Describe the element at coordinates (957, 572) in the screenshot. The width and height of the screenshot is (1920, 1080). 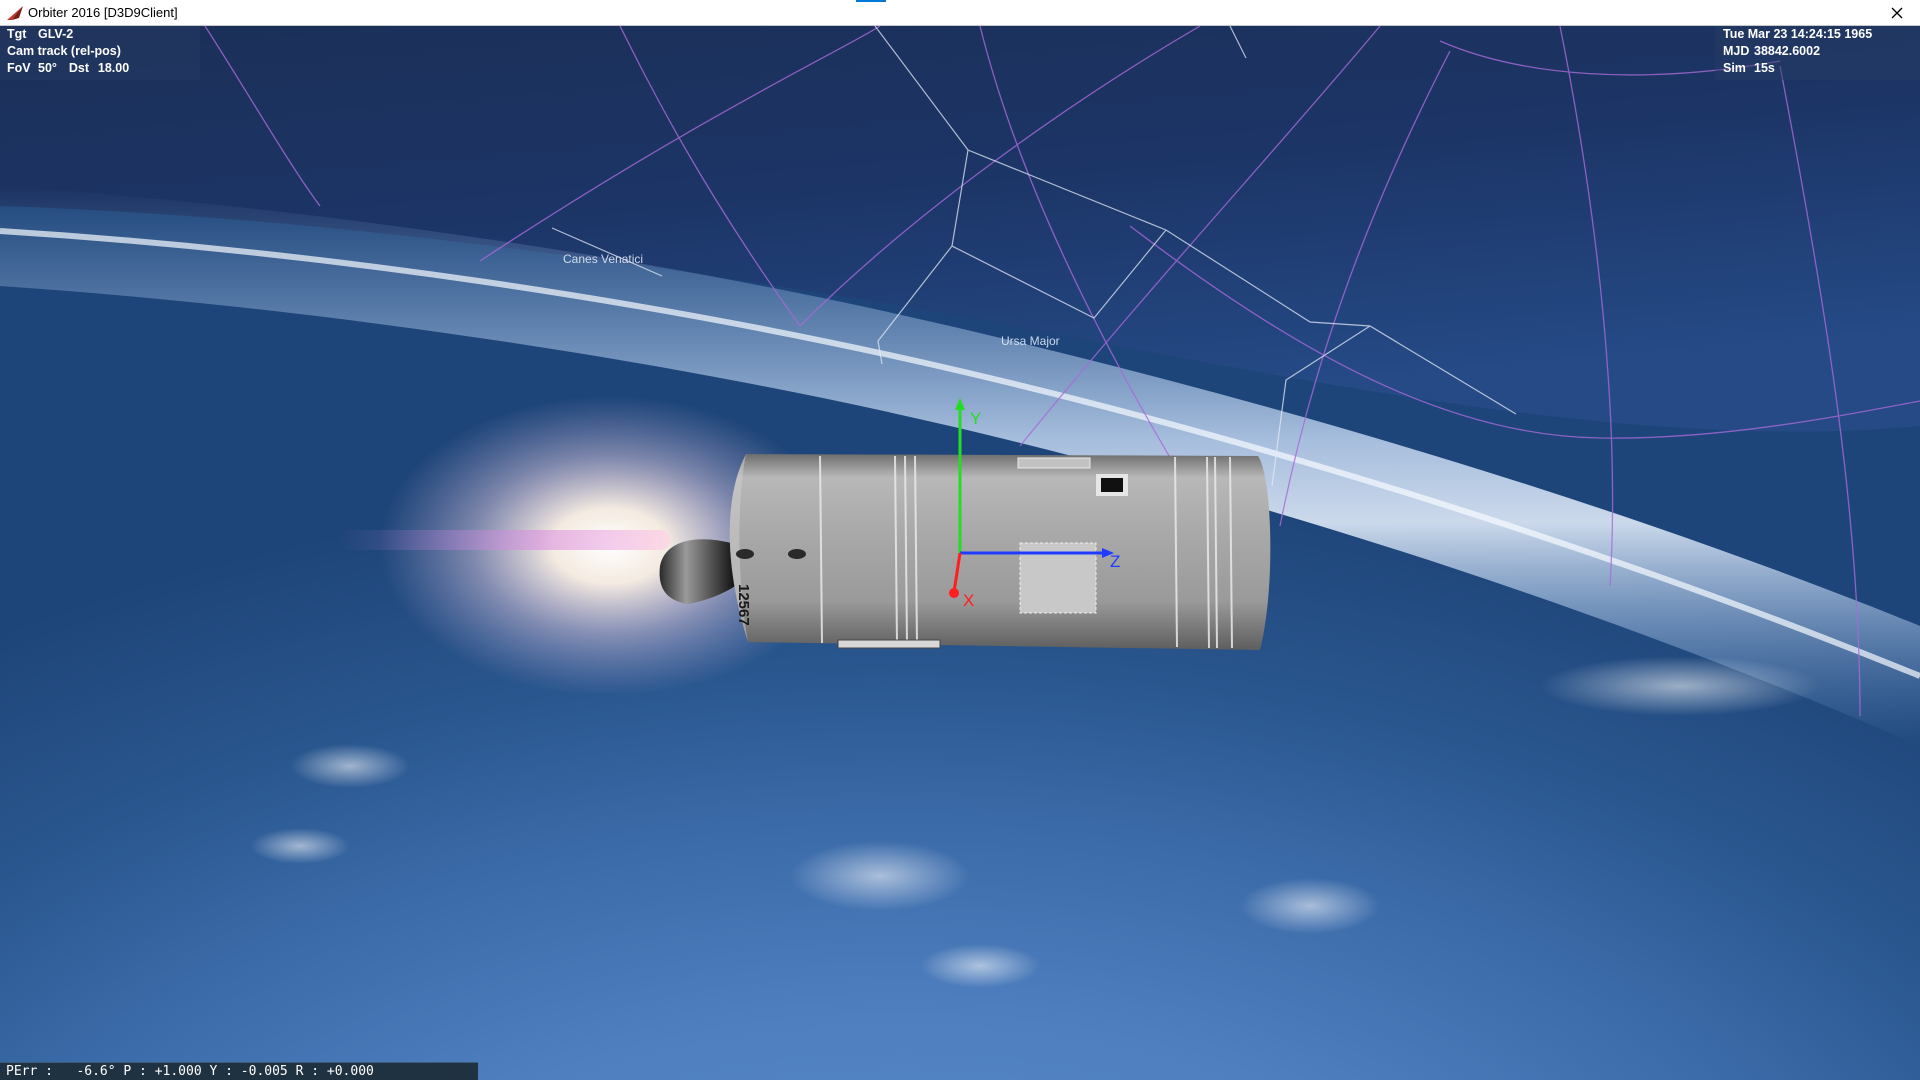
I see `x-axis-line` at that location.